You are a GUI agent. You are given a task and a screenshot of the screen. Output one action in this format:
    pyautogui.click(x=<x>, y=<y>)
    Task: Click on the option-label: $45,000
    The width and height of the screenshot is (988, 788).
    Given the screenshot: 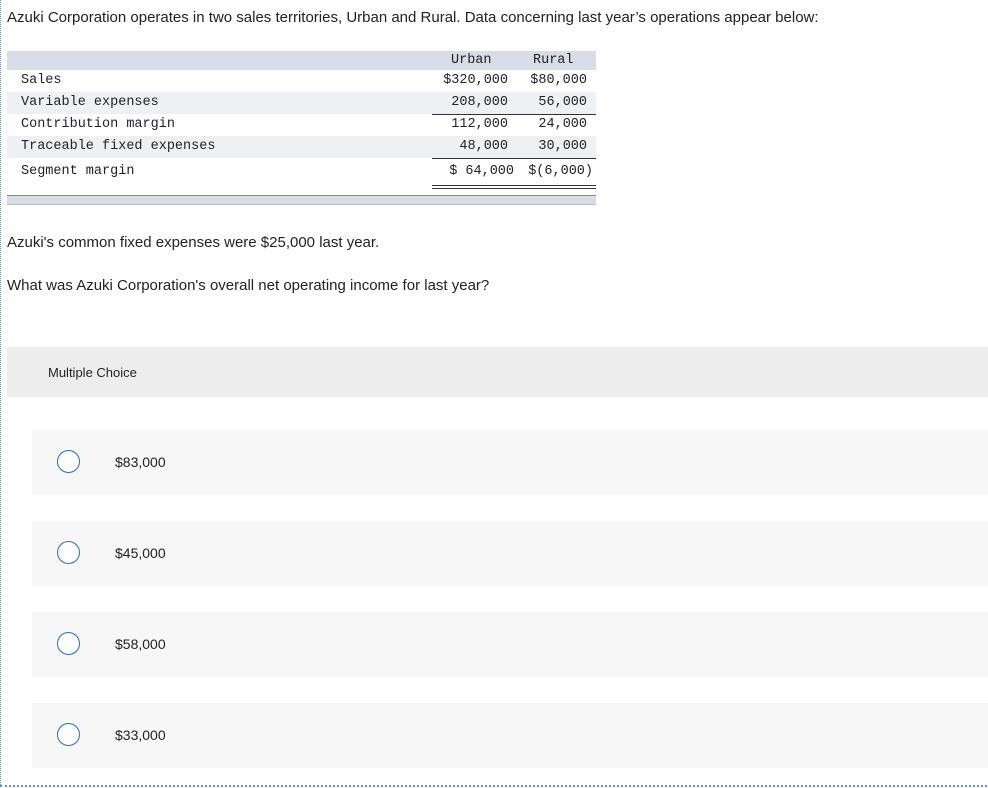 What is the action you would take?
    pyautogui.click(x=140, y=553)
    